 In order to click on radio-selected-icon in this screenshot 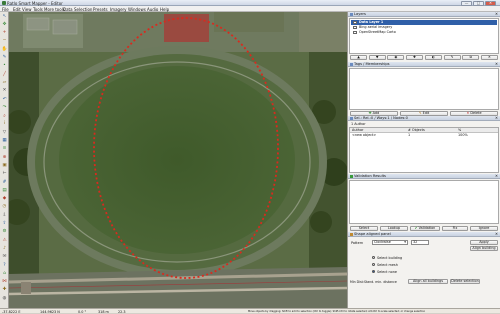, I will do `click(373, 271)`.